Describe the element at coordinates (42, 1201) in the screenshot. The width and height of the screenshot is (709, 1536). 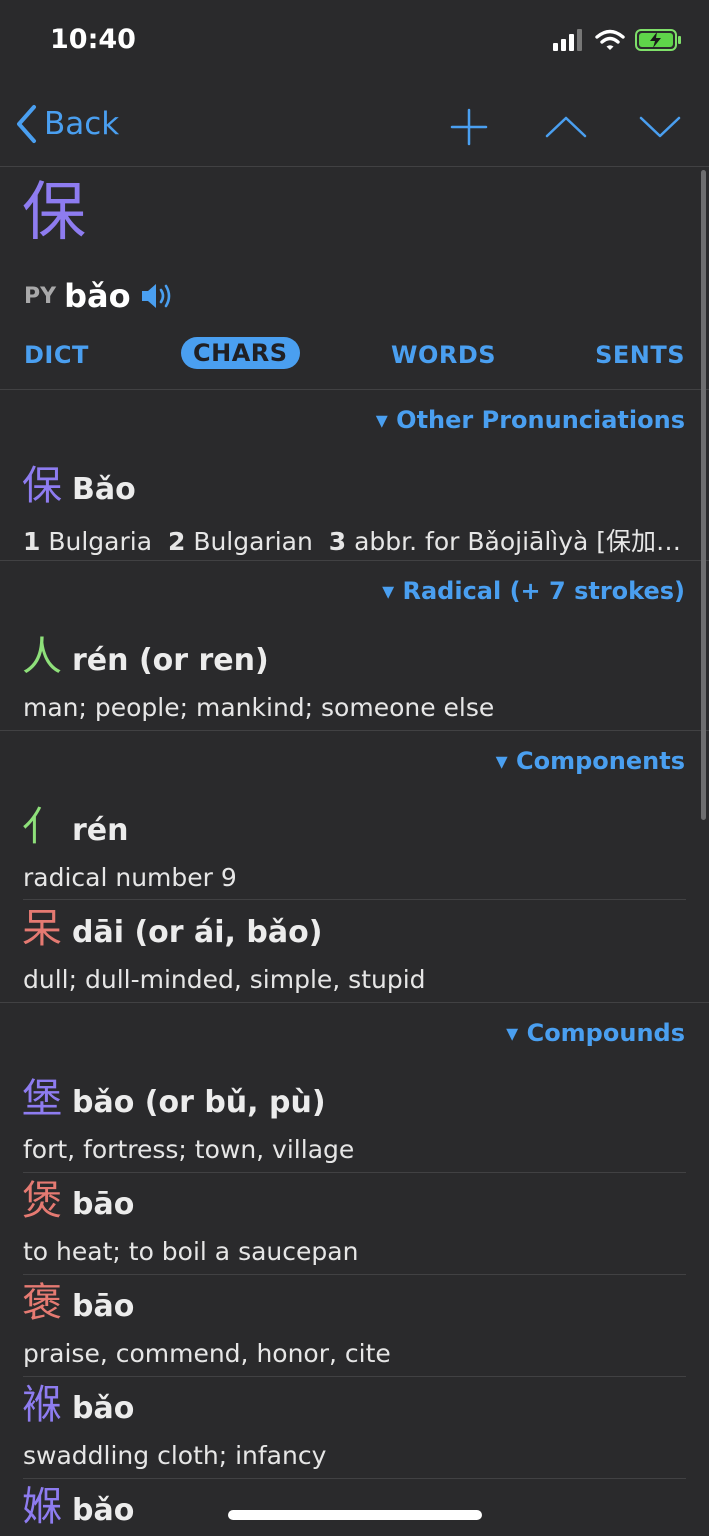
I see `entry-character: 煲` at that location.